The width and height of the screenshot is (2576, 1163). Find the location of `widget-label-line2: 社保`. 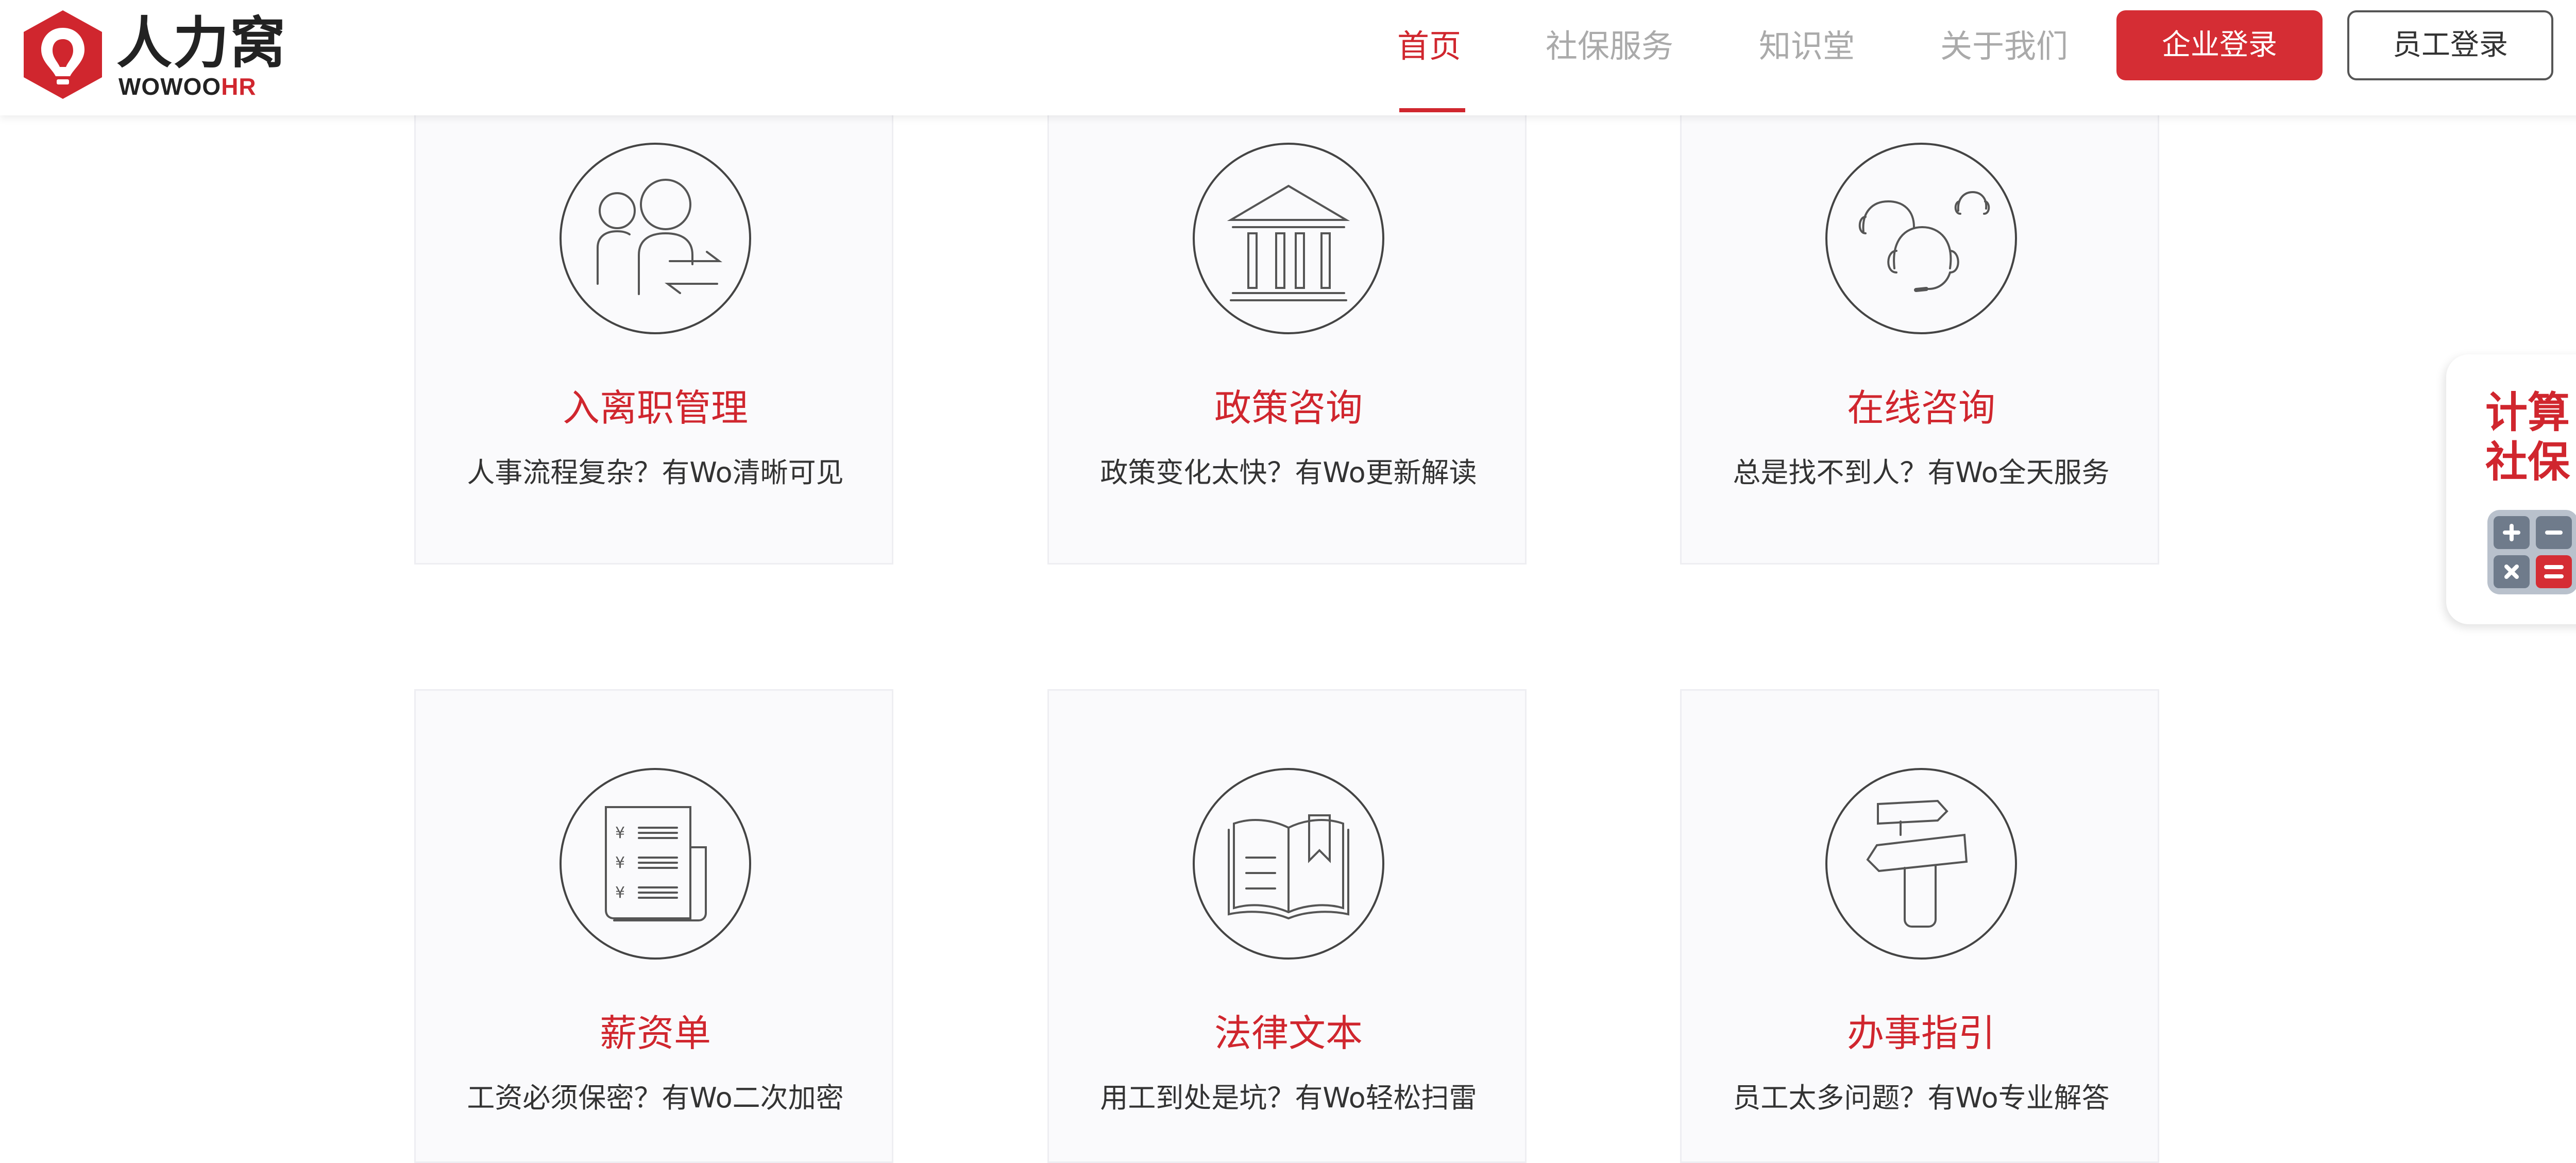

widget-label-line2: 社保 is located at coordinates (2527, 462).